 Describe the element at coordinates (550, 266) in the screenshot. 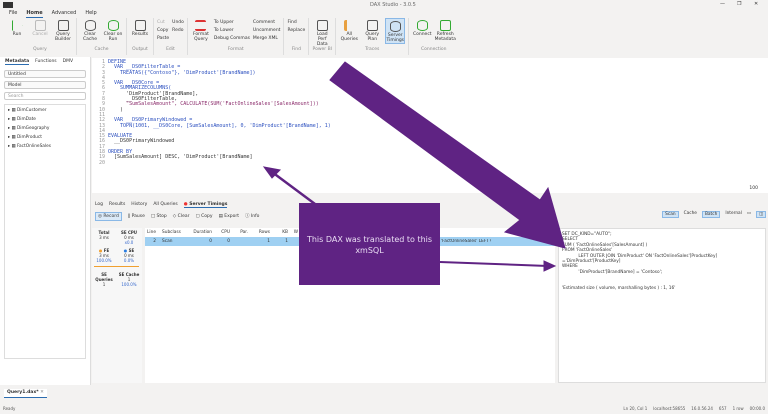

I see `arrow-to-xmsql-head` at that location.